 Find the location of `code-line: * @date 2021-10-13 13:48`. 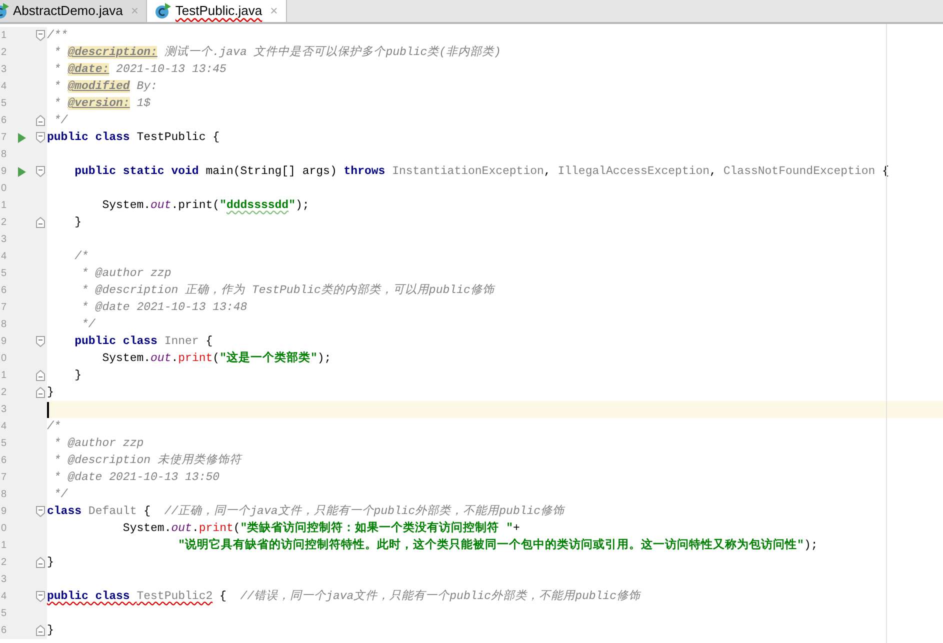

code-line: * @date 2021-10-13 13:48 is located at coordinates (164, 308).